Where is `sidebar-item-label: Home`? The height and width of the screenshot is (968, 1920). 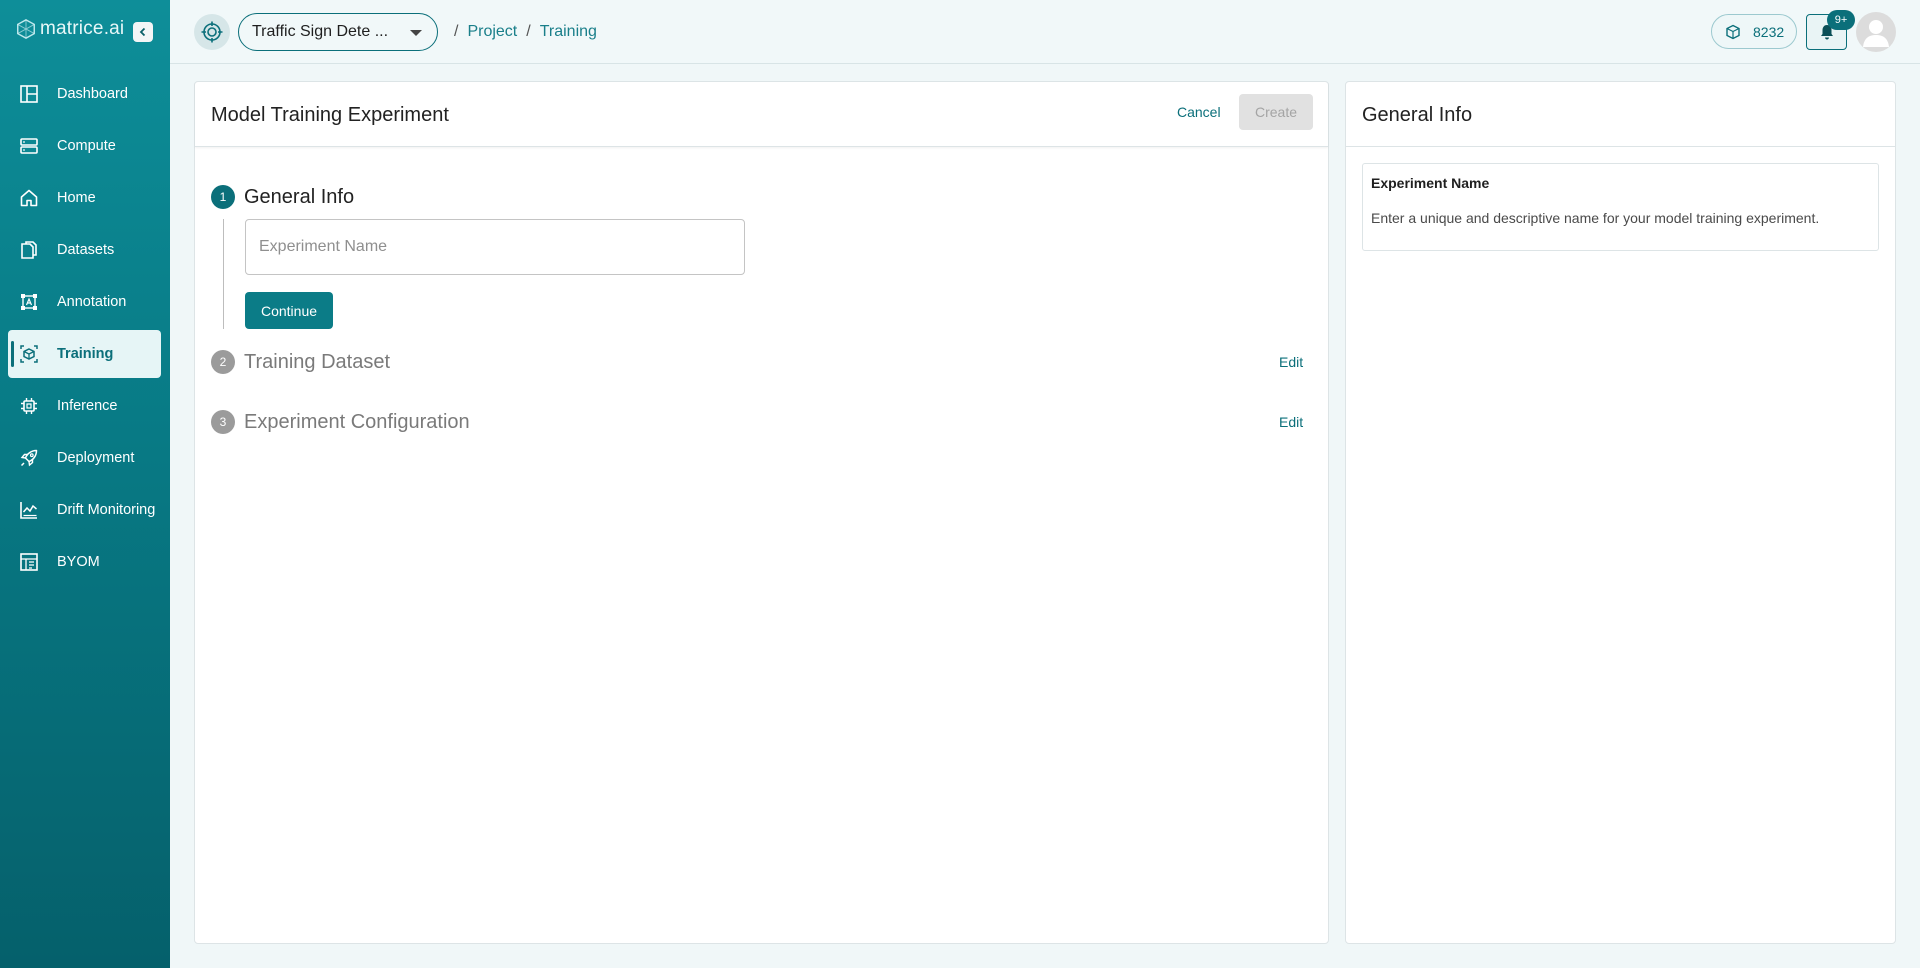 sidebar-item-label: Home is located at coordinates (76, 198).